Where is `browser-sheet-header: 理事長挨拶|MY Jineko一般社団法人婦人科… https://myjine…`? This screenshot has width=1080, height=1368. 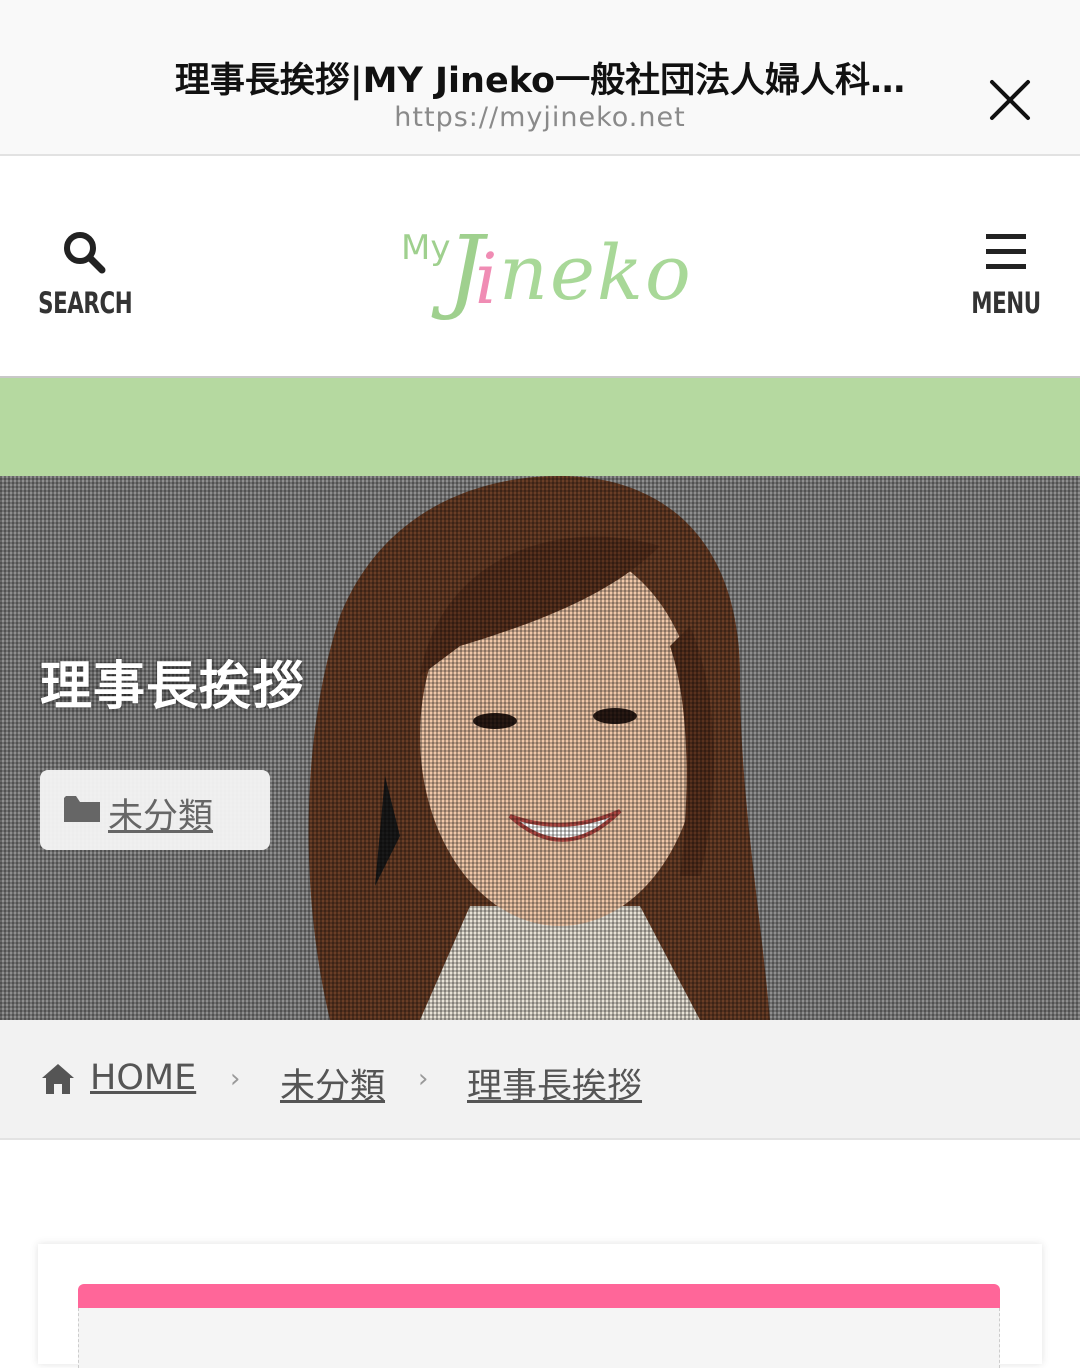
browser-sheet-header: 理事長挨拶|MY Jineko一般社団法人婦人科… https://myjine… is located at coordinates (540, 78).